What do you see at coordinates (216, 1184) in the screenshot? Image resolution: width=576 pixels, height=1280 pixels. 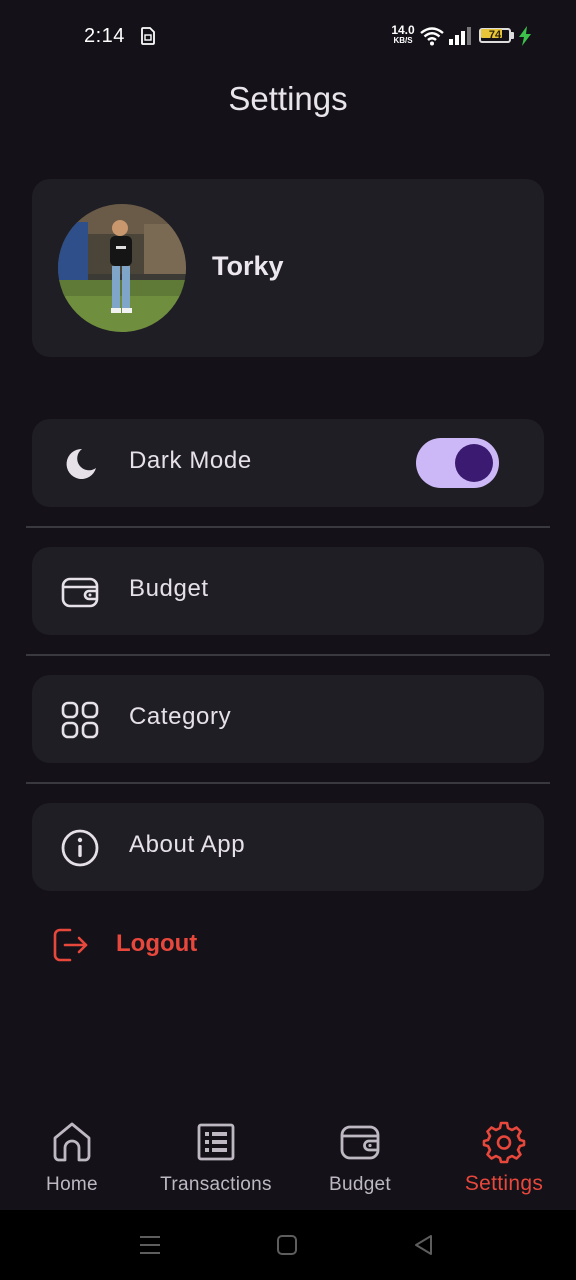 I see `nav-transactions-label: Transactions` at bounding box center [216, 1184].